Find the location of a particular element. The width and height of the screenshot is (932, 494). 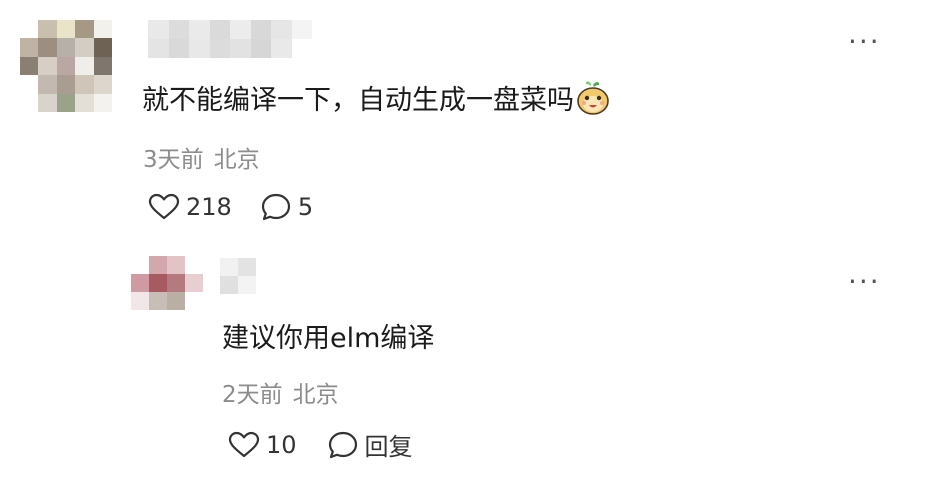

reply-meta: 2天前 北京 is located at coordinates (280, 392).